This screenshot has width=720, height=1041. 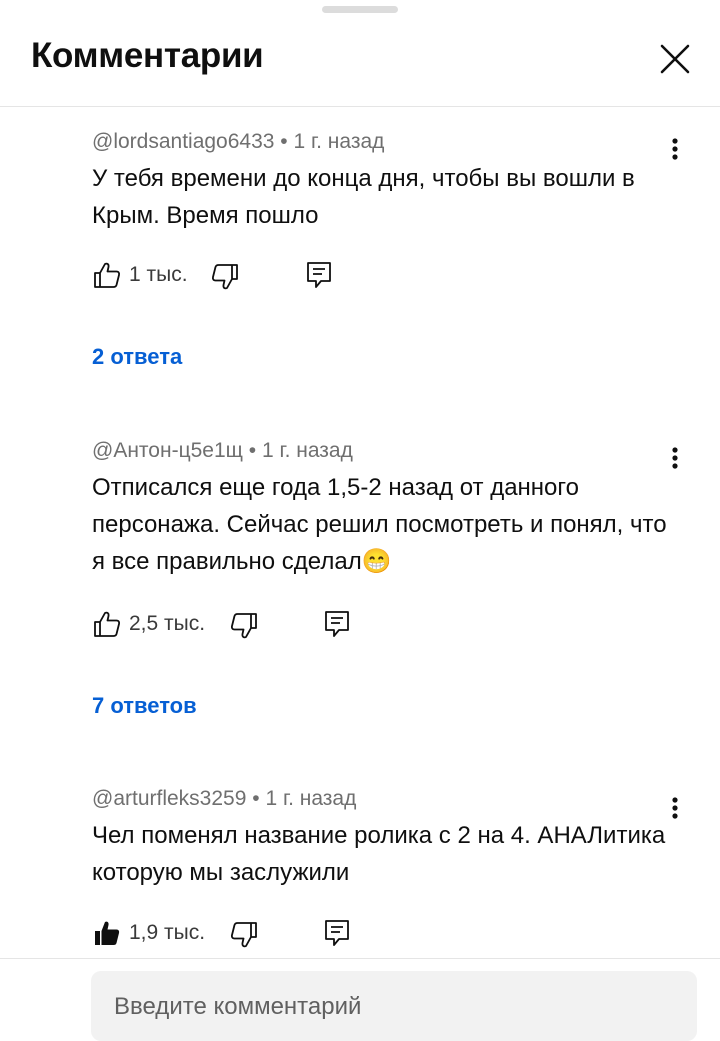 I want to click on replies-link: 2 ответа, so click(x=137, y=357).